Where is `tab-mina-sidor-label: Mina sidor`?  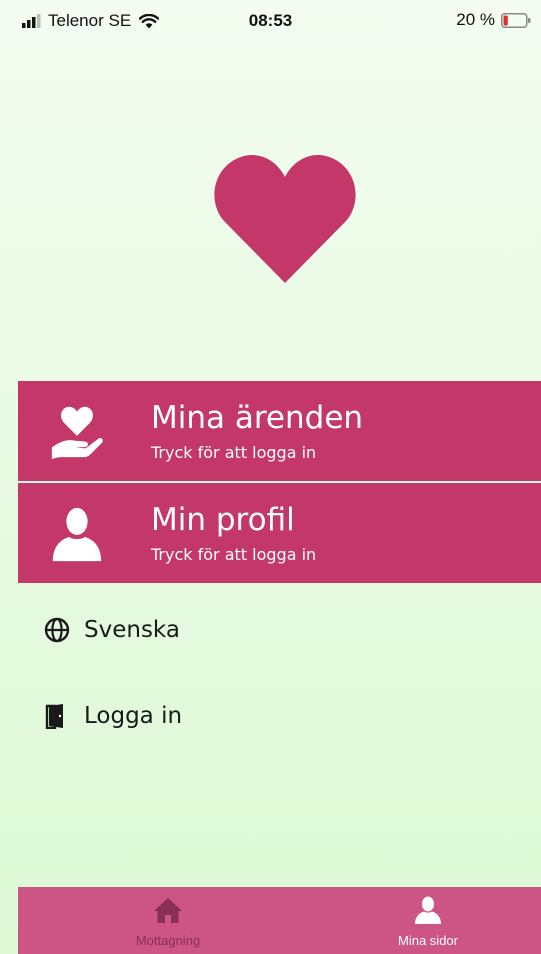 tab-mina-sidor-label: Mina sidor is located at coordinates (428, 940).